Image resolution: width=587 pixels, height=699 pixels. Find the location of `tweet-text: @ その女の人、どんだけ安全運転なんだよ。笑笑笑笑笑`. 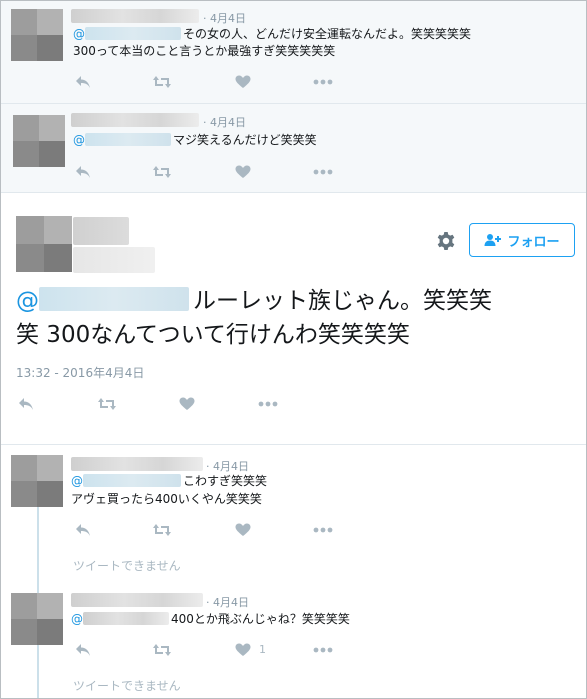

tweet-text: @ その女の人、どんだけ安全運転なんだよ。笑笑笑笑笑 is located at coordinates (272, 34).